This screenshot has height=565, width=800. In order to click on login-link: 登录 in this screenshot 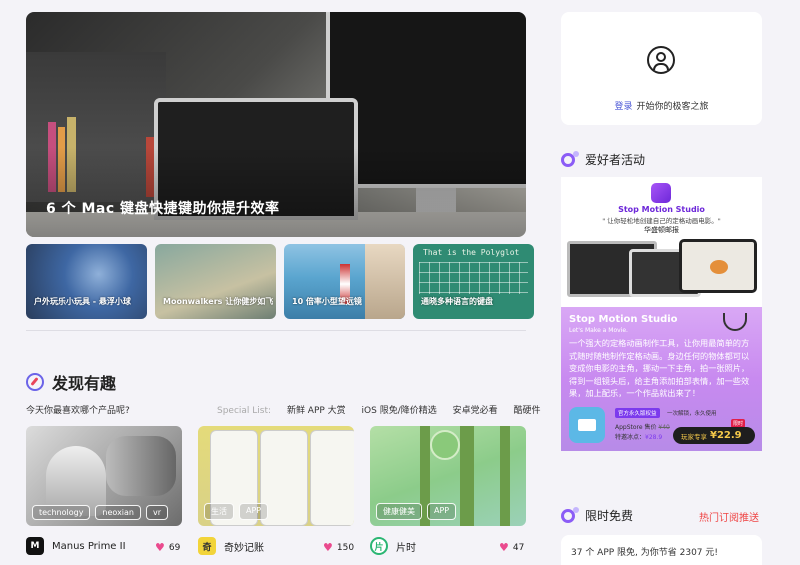, I will do `click(623, 107)`.